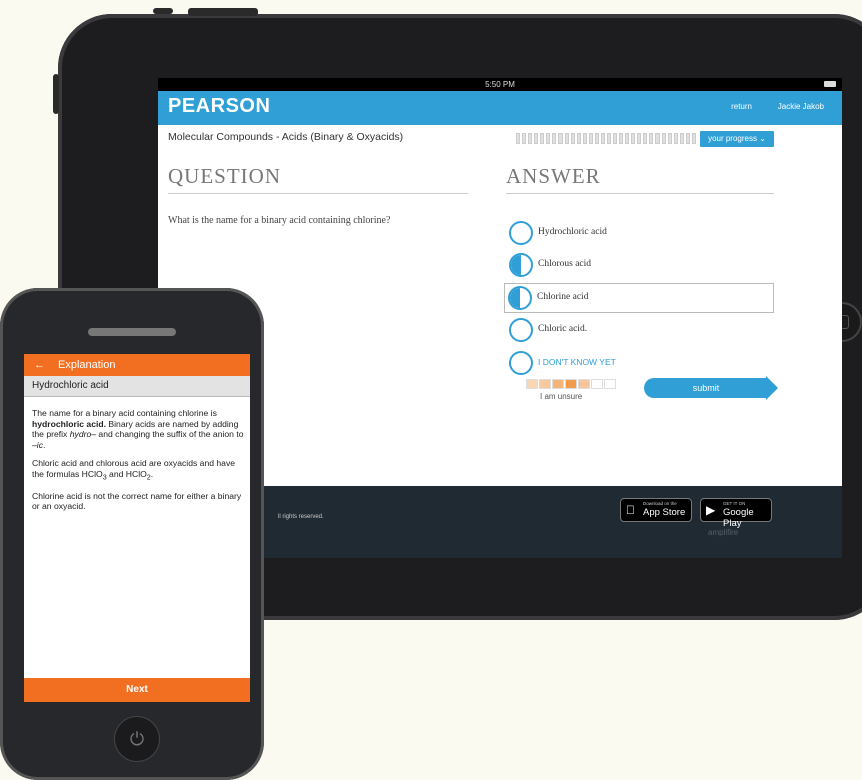 Image resolution: width=862 pixels, height=780 pixels. Describe the element at coordinates (219, 106) in the screenshot. I see `pearson-logo: PEARSON` at that location.